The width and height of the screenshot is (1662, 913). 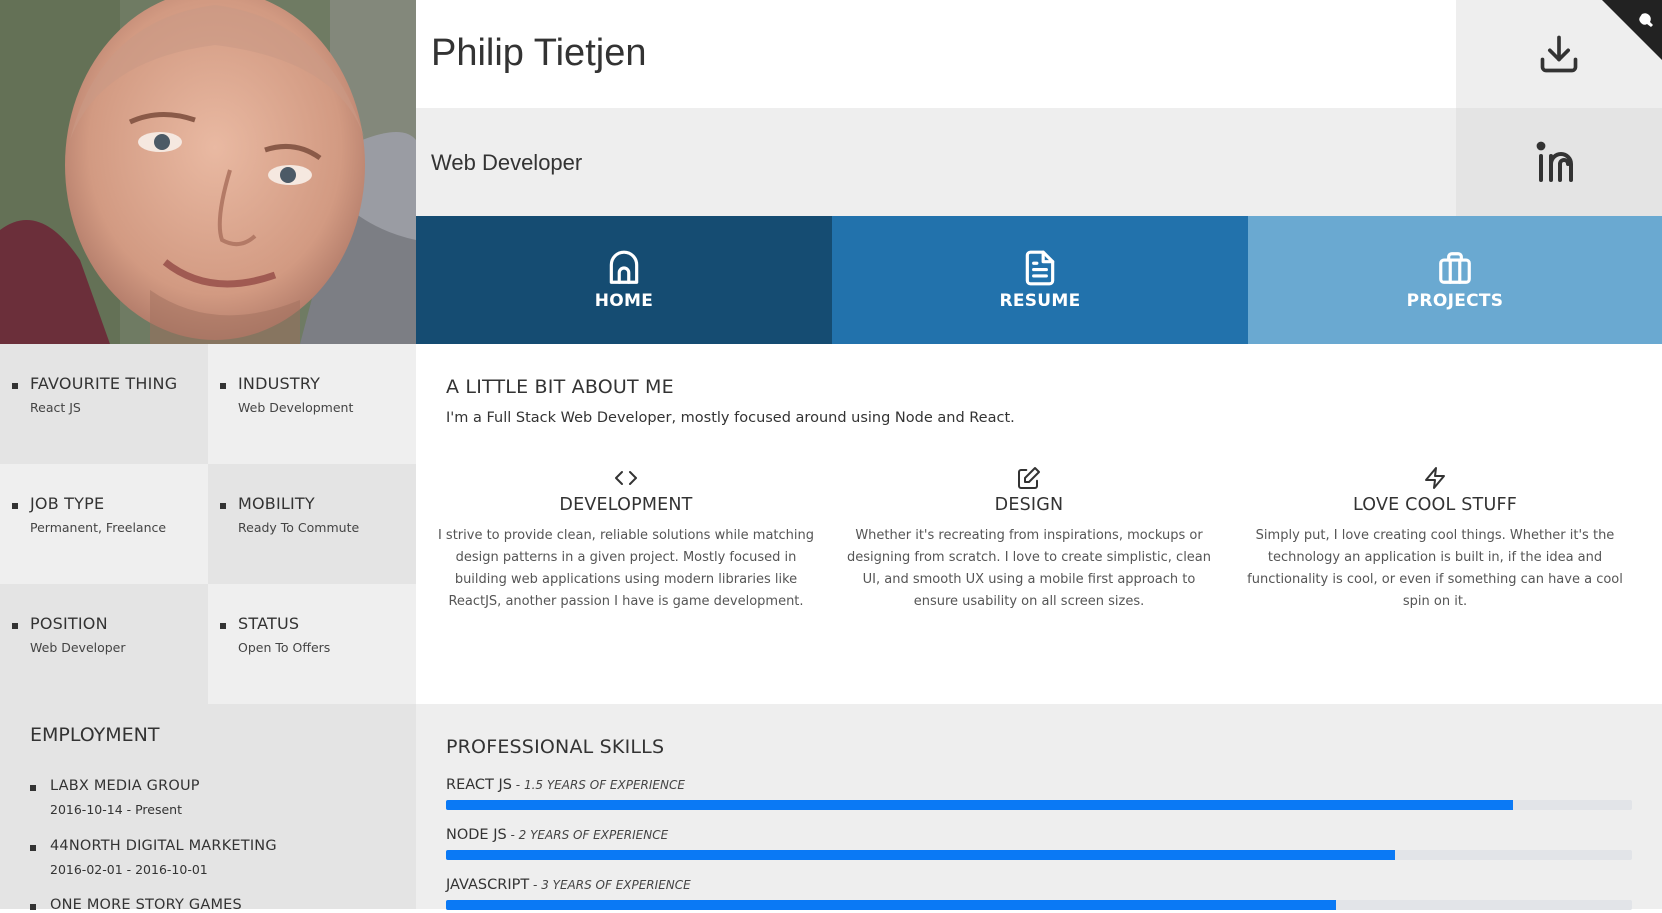 I want to click on tab-label: HOME, so click(x=624, y=301).